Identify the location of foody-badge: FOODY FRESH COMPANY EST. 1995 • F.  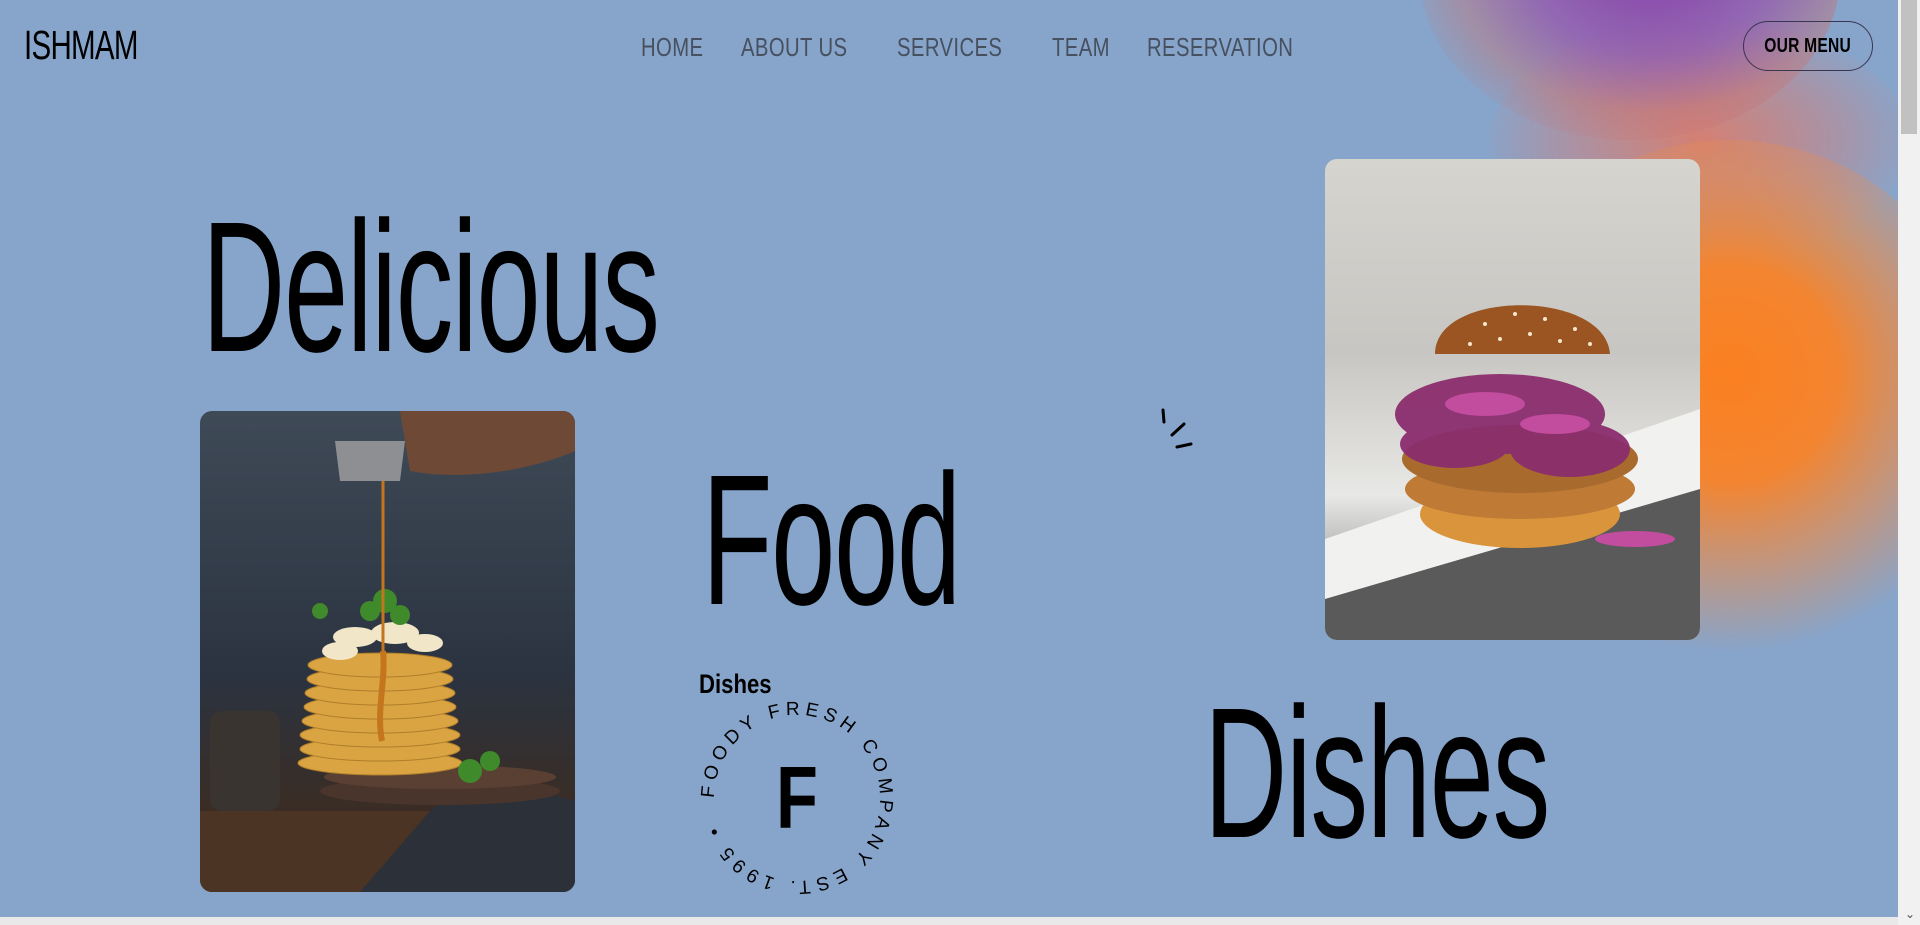
(795, 798).